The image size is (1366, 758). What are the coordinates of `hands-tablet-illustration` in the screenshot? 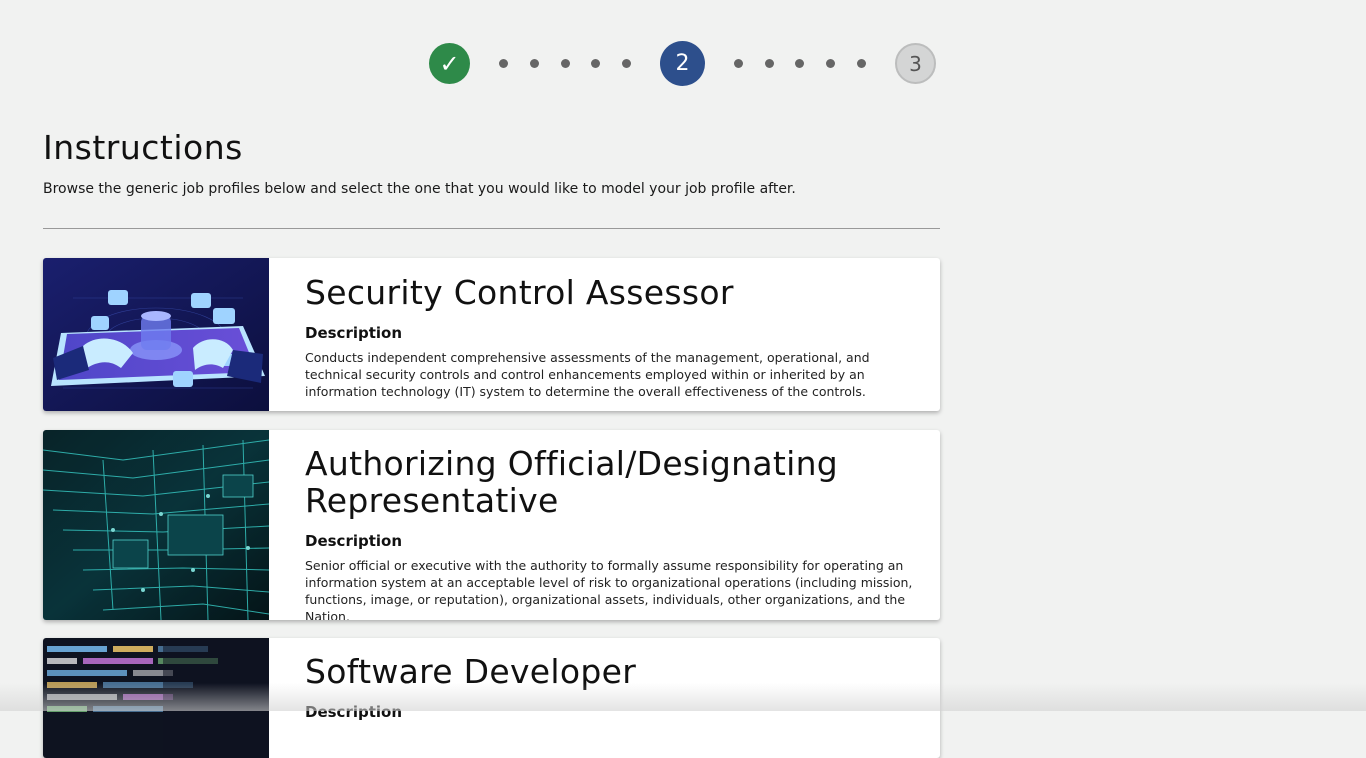 It's located at (156, 334).